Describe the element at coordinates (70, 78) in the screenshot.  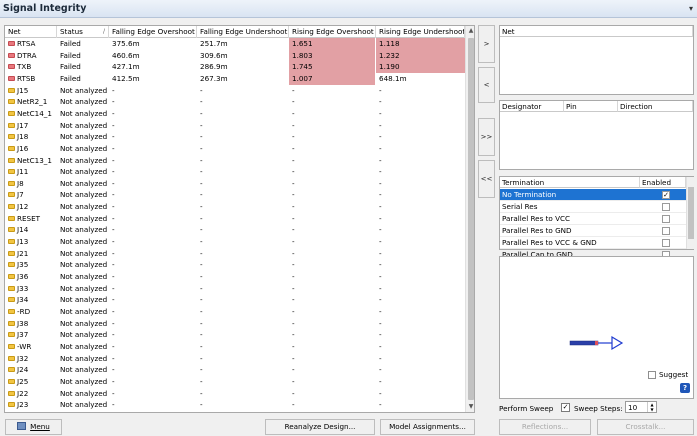
I see `cell-status: Failed` at that location.